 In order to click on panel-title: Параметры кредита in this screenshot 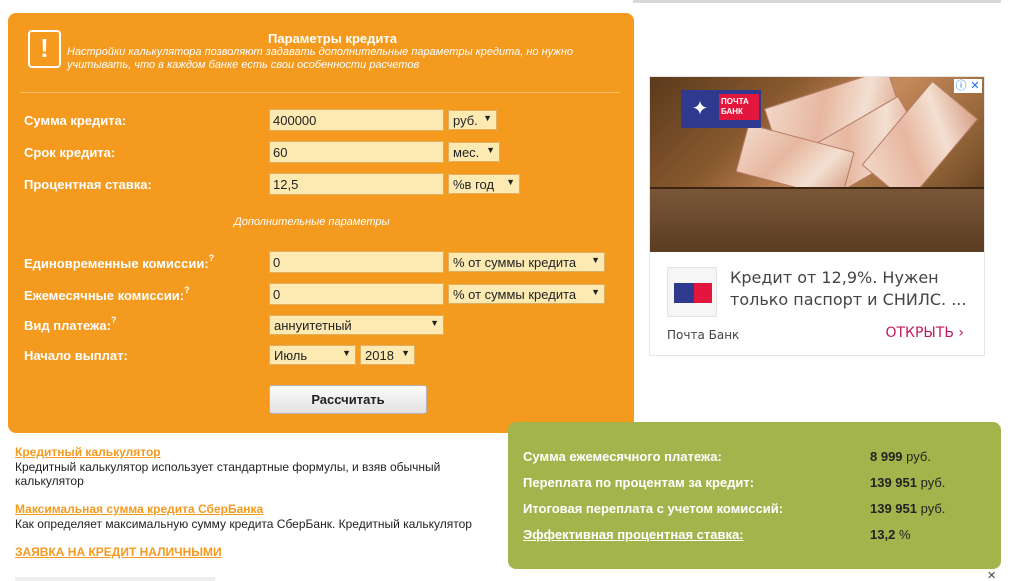, I will do `click(332, 38)`.